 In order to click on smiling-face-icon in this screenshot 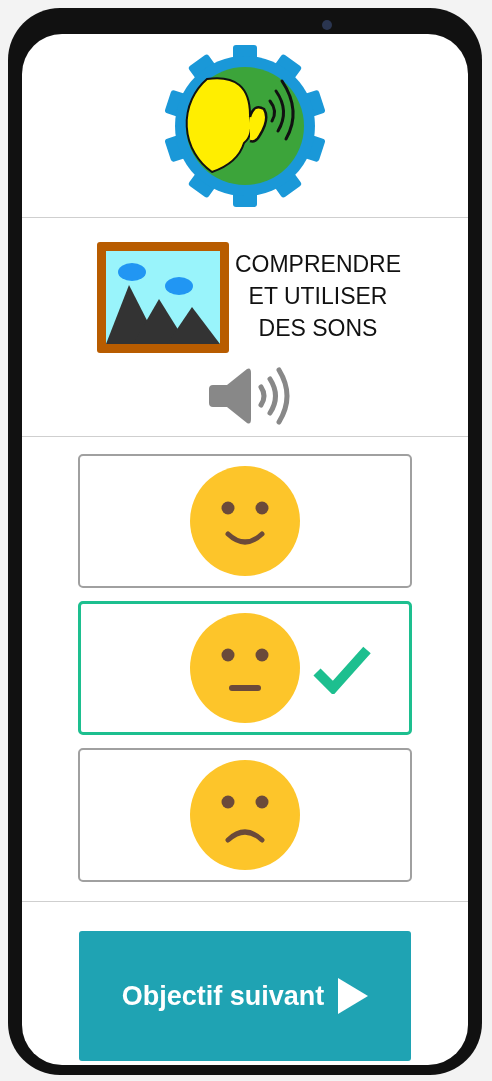, I will do `click(245, 521)`.